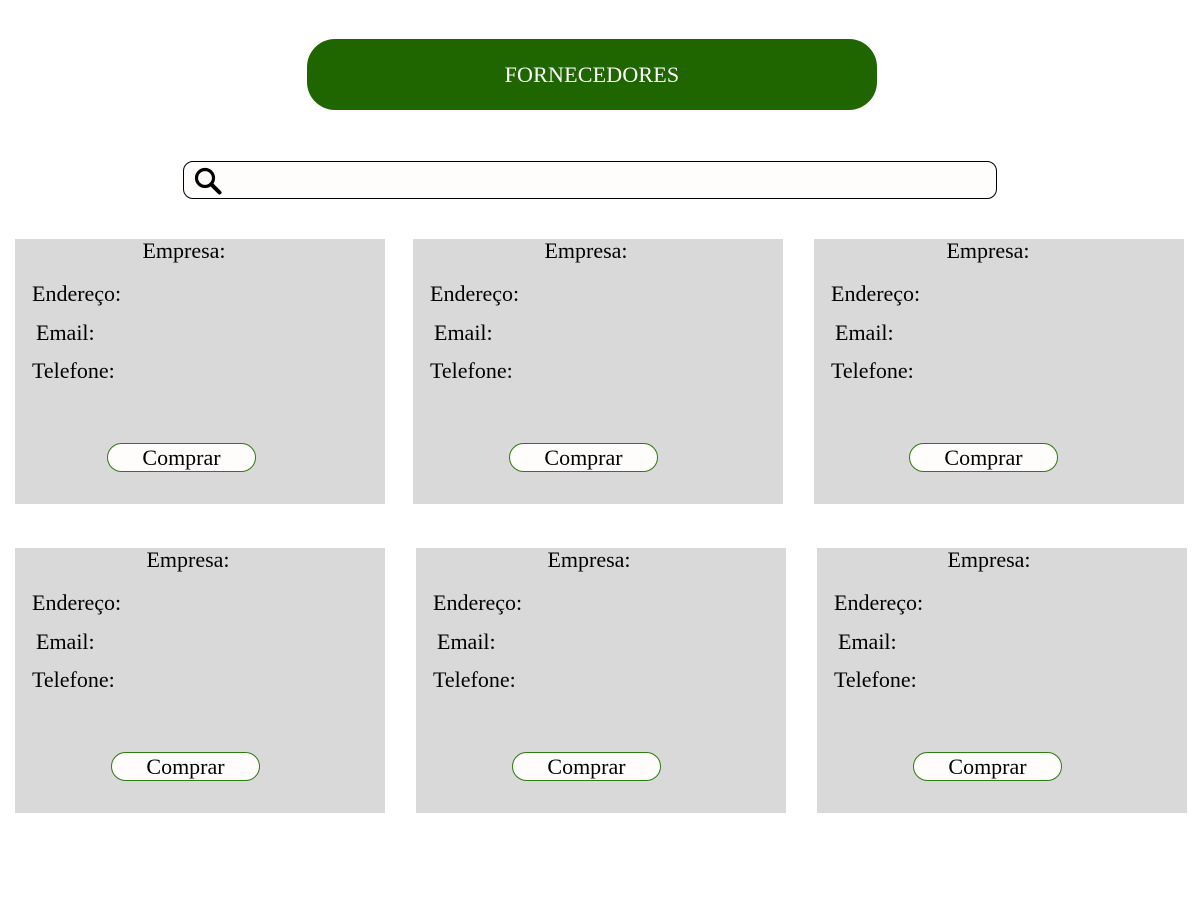 Image resolution: width=1201 pixels, height=919 pixels. Describe the element at coordinates (208, 181) in the screenshot. I see `search-icon` at that location.